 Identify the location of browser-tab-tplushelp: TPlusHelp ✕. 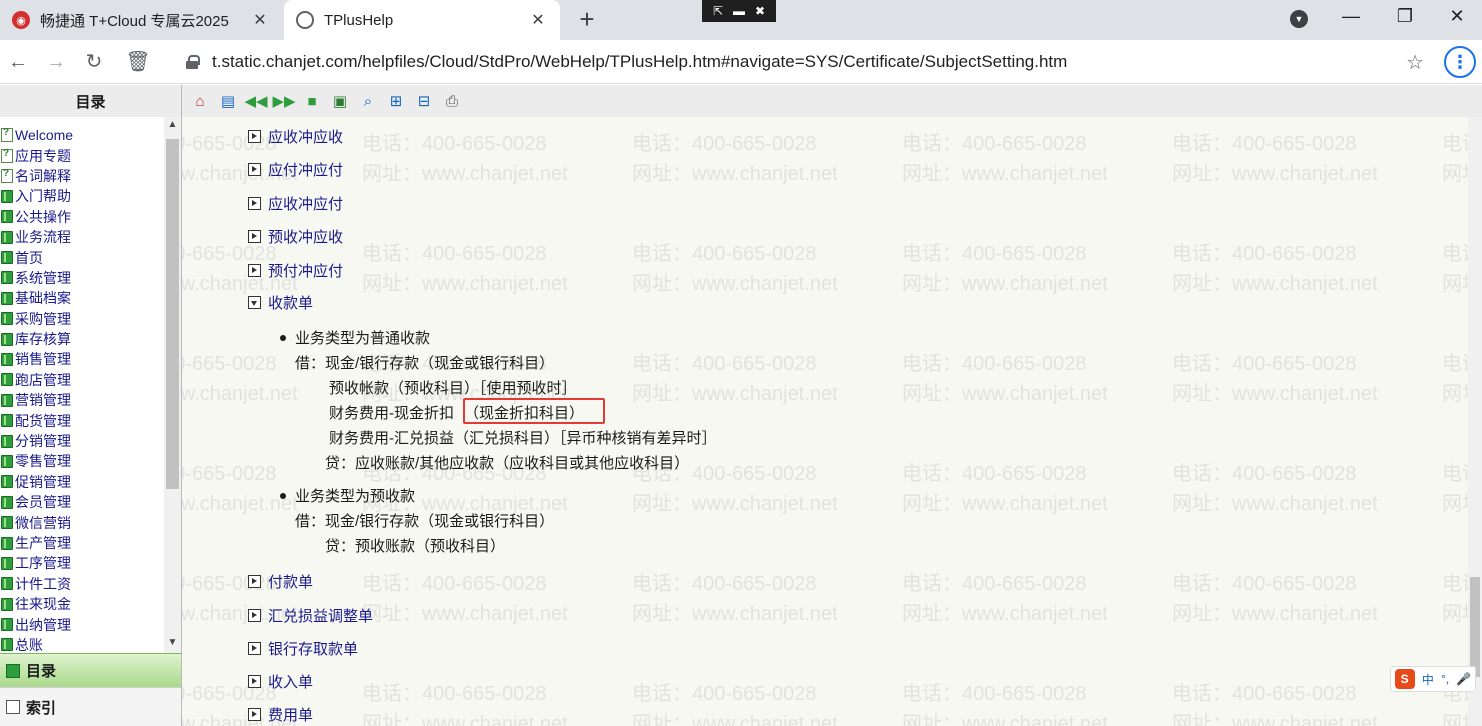
(422, 20).